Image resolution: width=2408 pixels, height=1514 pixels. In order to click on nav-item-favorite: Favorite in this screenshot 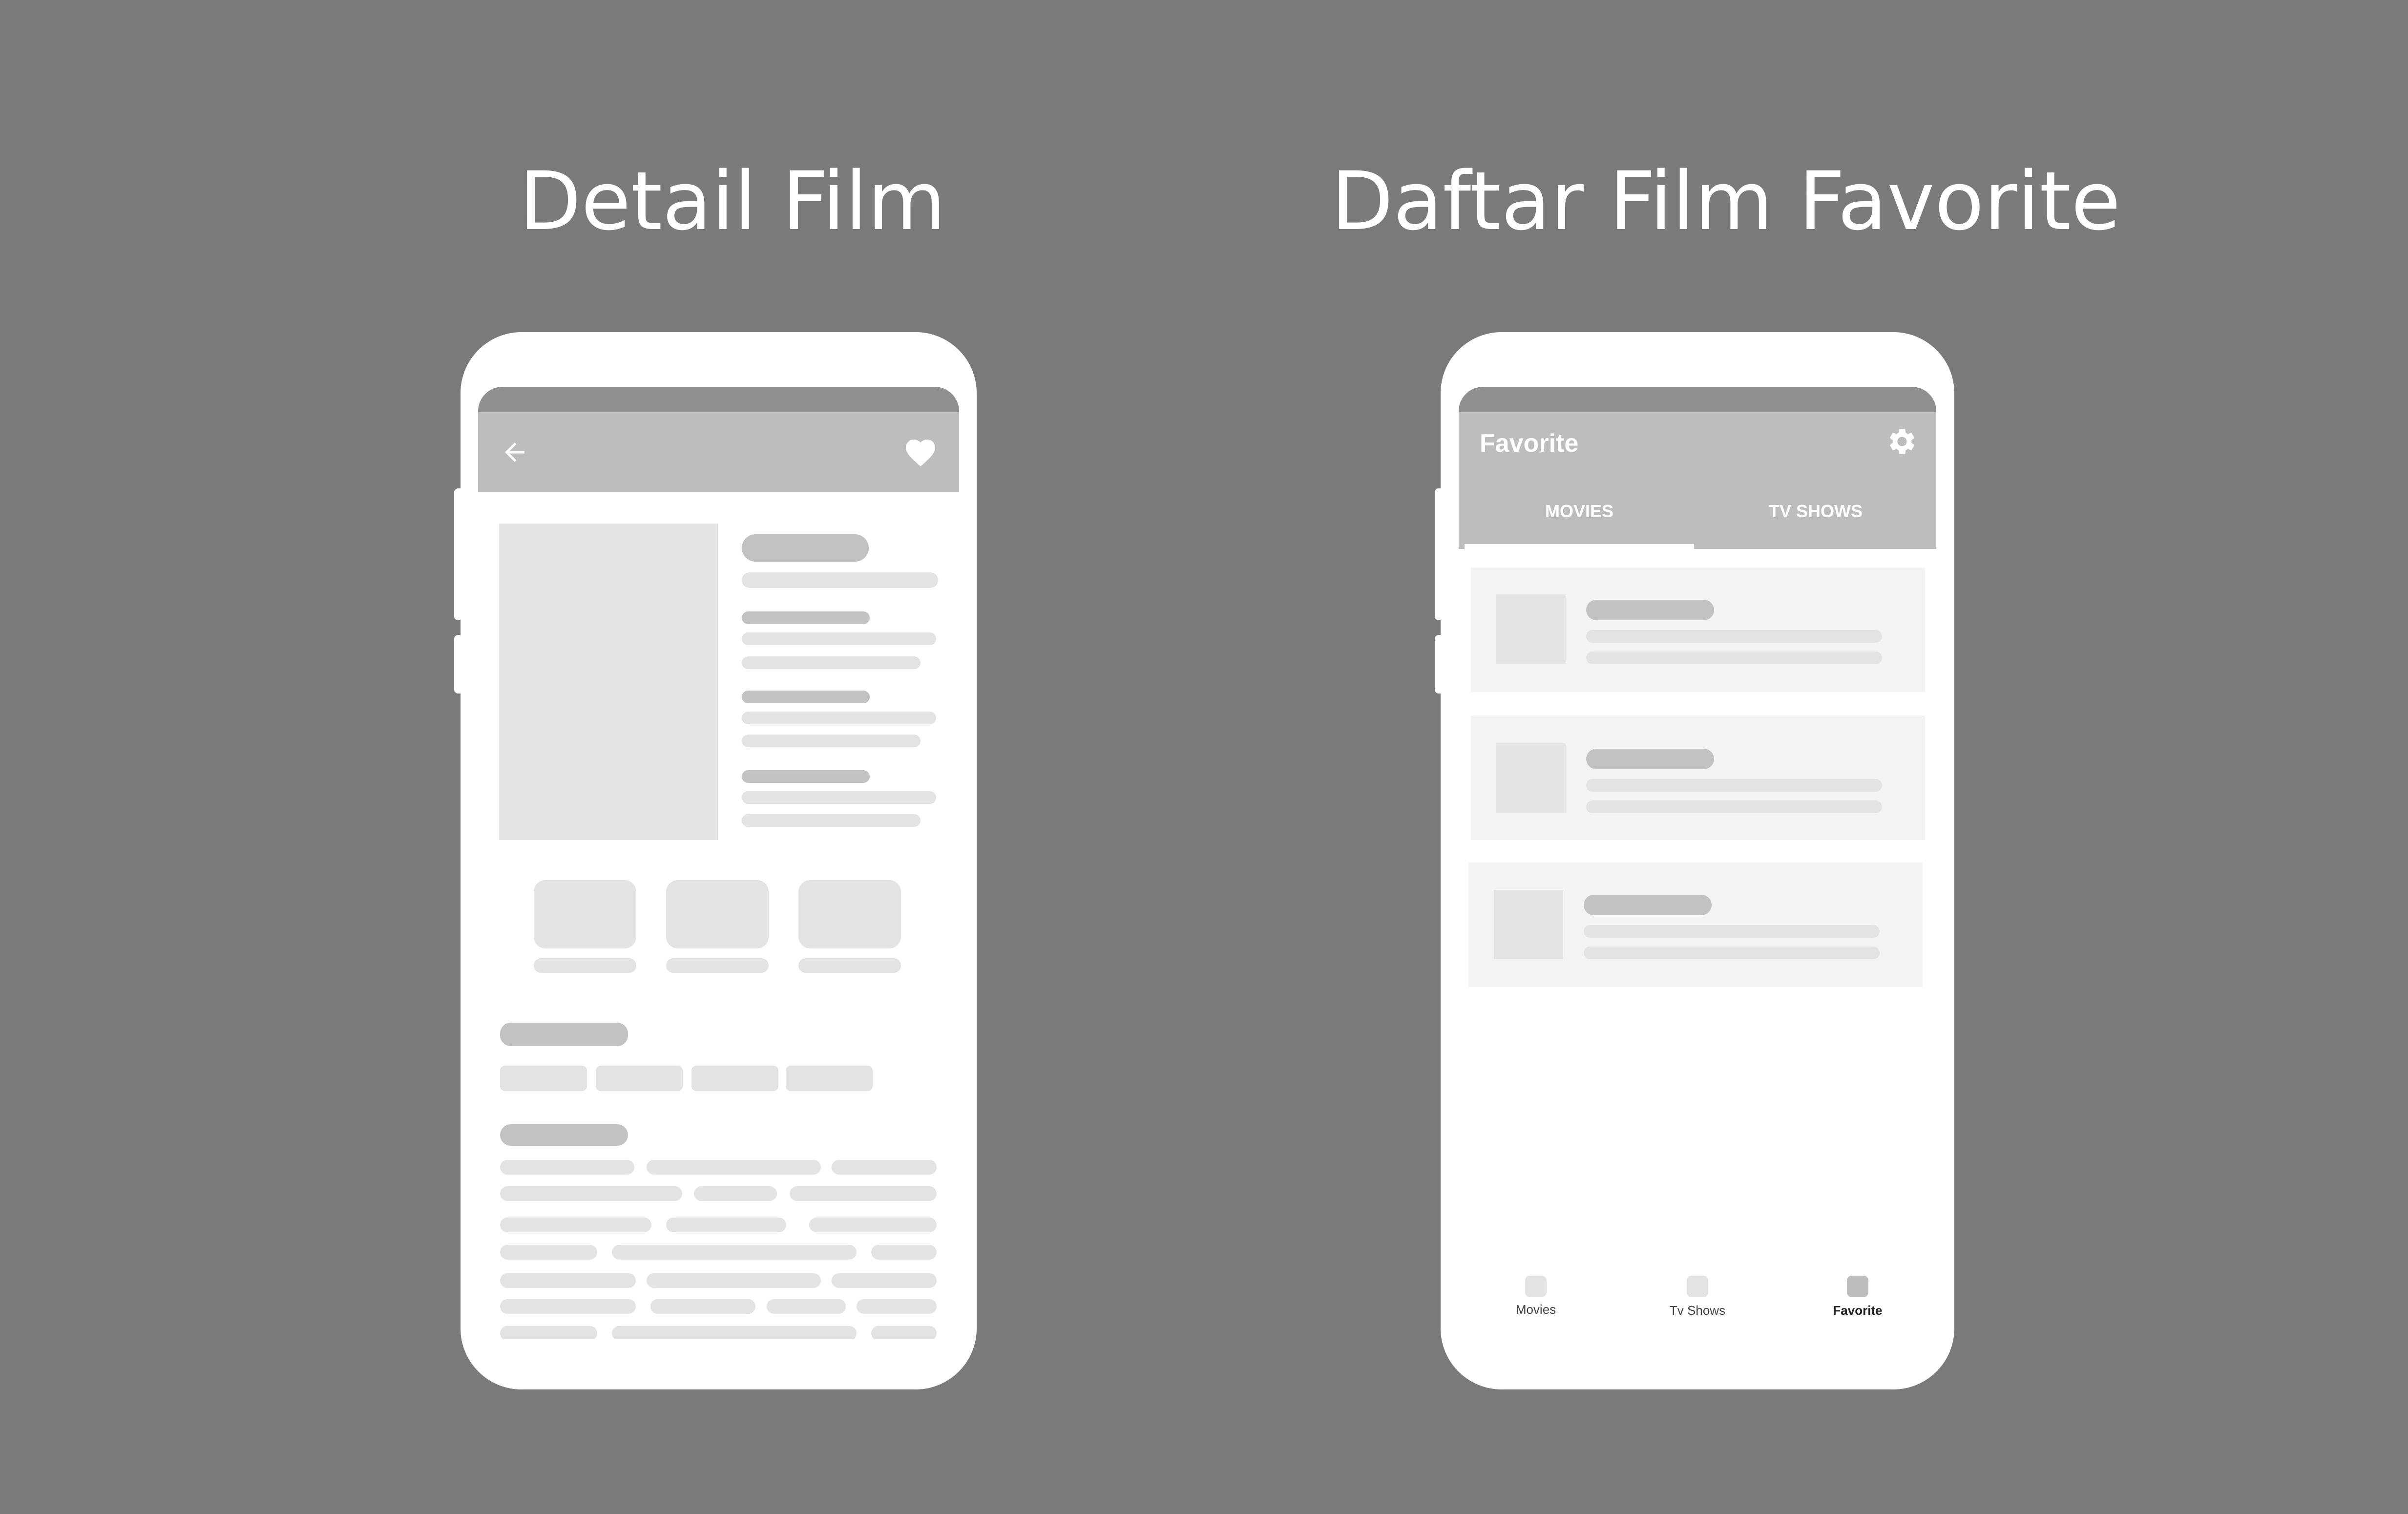, I will do `click(1857, 1305)`.